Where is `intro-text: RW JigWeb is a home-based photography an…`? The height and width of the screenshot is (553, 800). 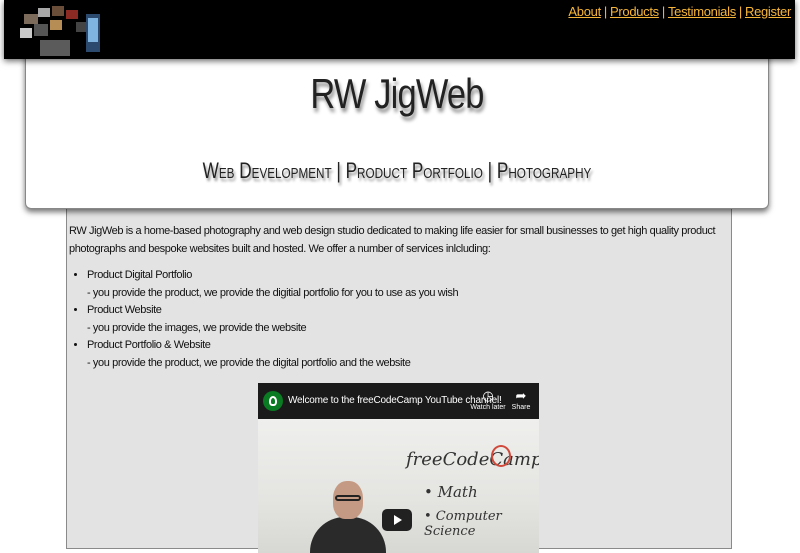 intro-text: RW JigWeb is a home-based photography an… is located at coordinates (392, 240).